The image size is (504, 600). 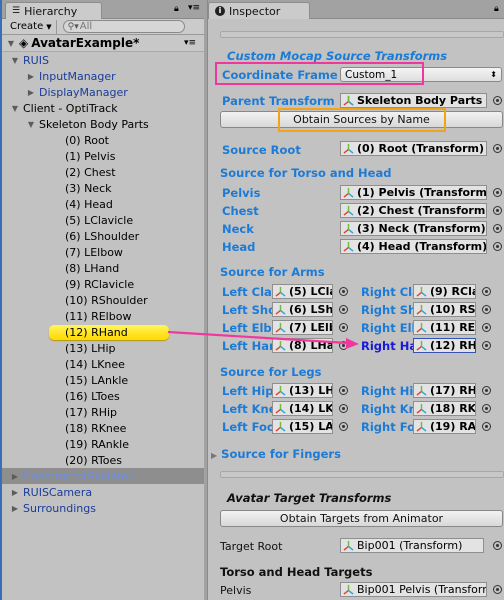 I want to click on hierarchy-item: (16) LToes, so click(x=103, y=396).